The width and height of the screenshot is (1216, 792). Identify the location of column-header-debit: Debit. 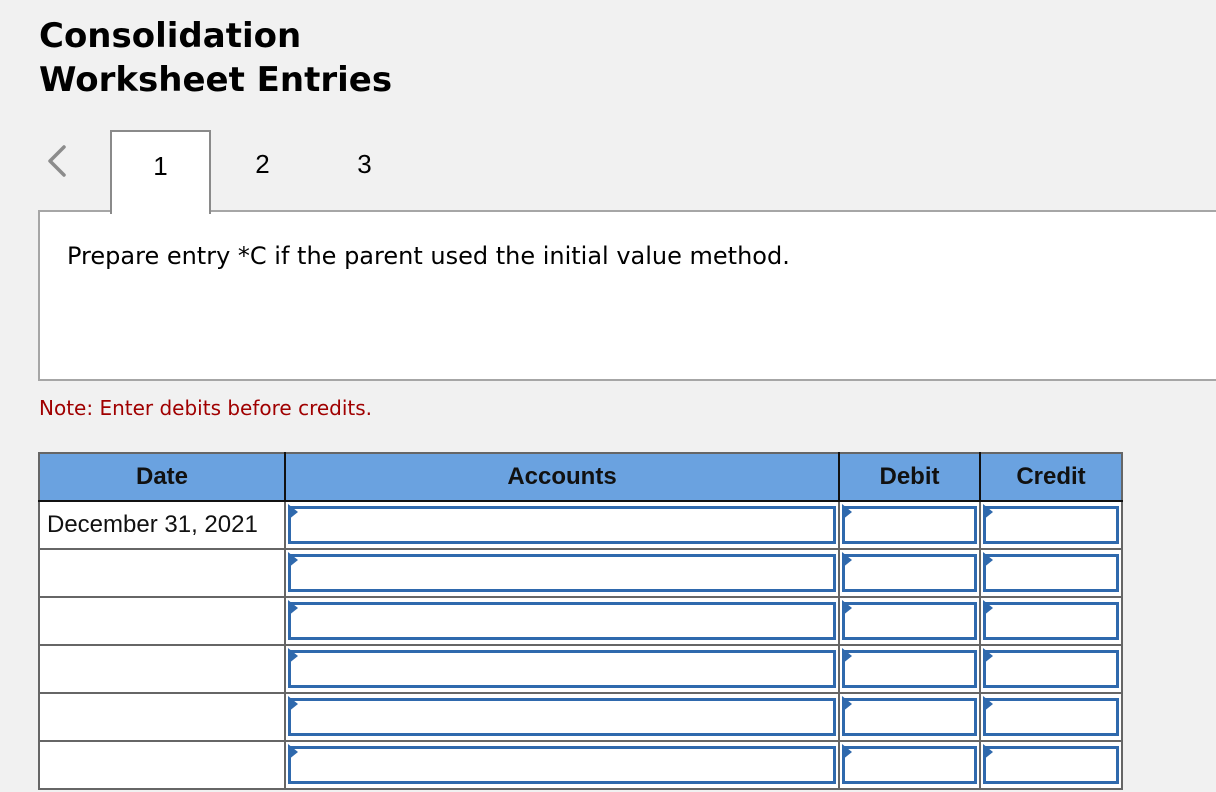
(909, 477).